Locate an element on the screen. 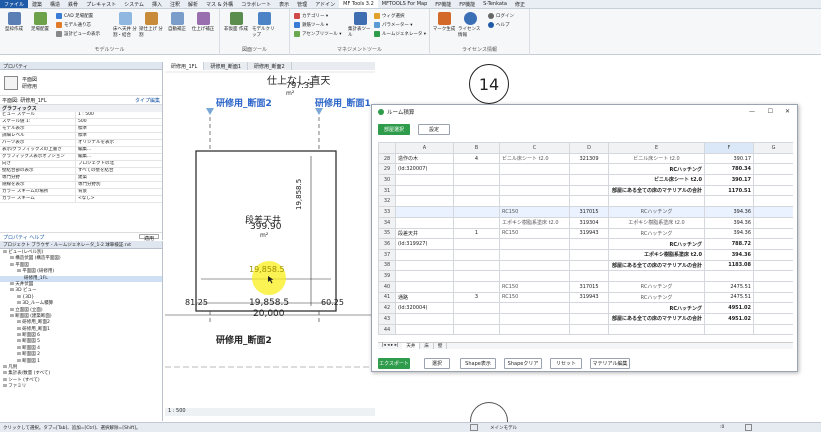 The image size is (821, 432). property-row: 詳細レベル 標準 is located at coordinates (81, 136).